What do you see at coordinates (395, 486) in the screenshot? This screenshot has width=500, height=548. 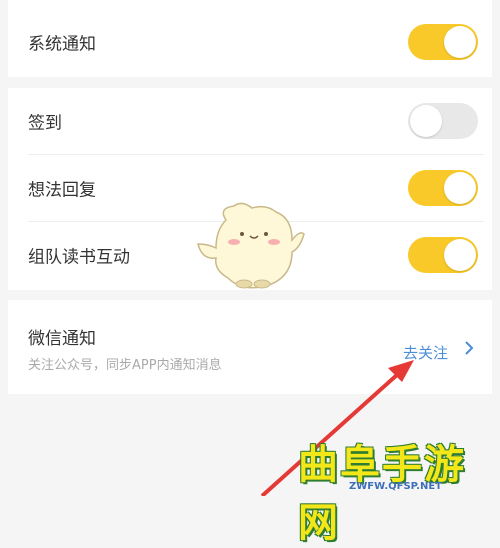 I see `watermark-url: ZWFW.QFSP.NET` at bounding box center [395, 486].